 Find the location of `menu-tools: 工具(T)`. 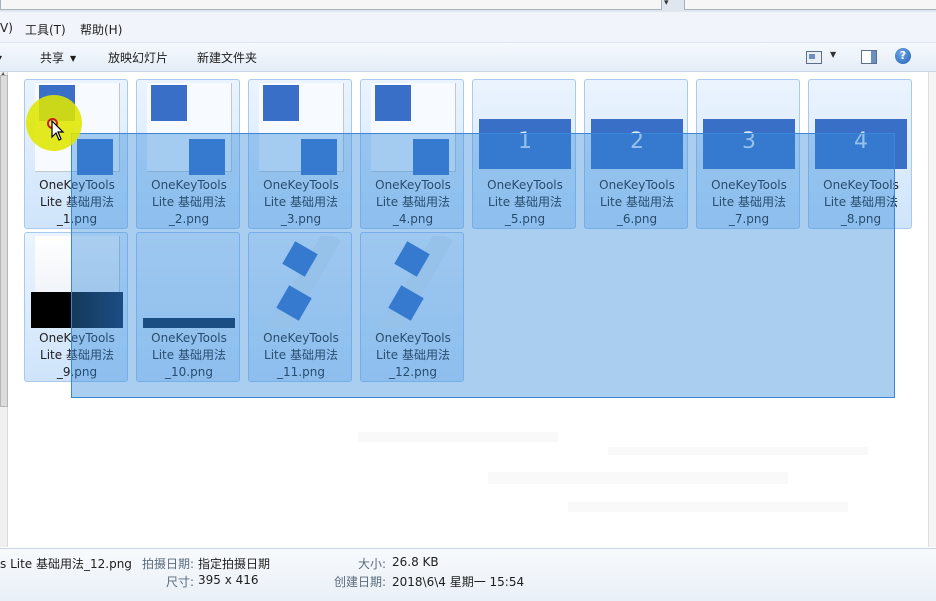

menu-tools: 工具(T) is located at coordinates (45, 29).